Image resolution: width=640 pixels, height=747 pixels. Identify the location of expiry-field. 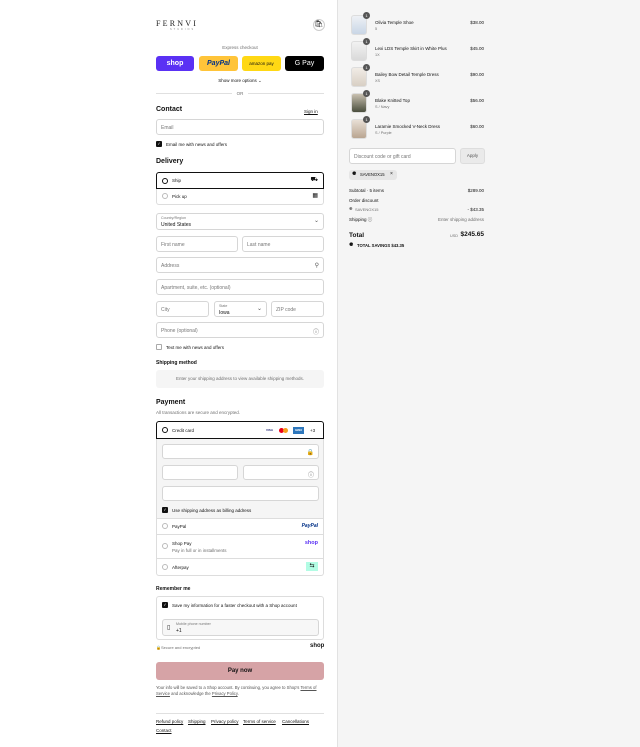
(200, 472).